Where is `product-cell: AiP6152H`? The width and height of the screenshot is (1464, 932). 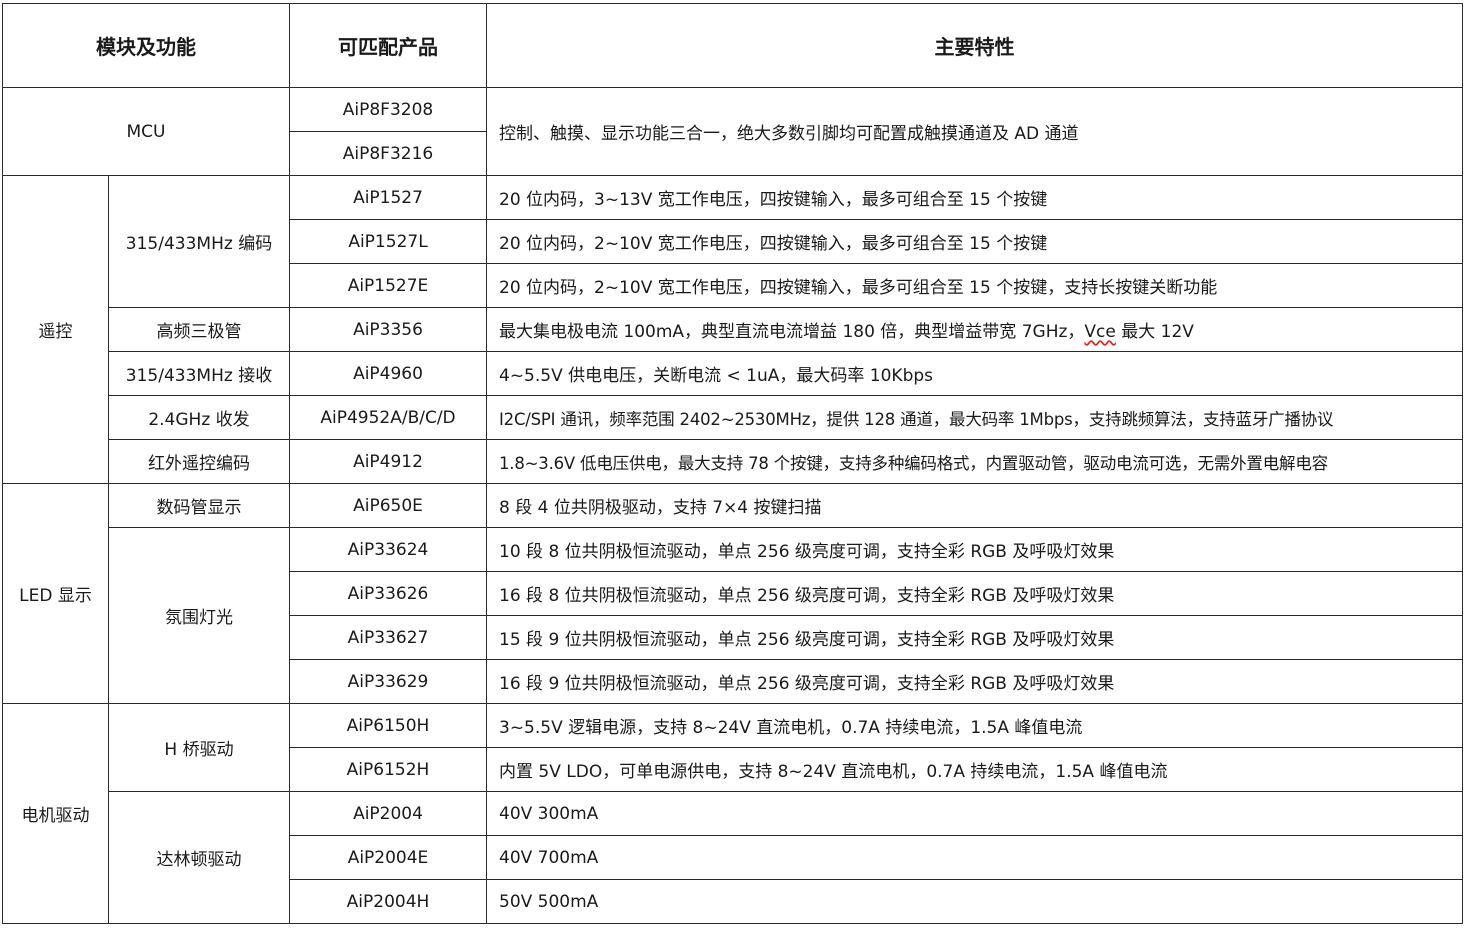
product-cell: AiP6152H is located at coordinates (388, 769).